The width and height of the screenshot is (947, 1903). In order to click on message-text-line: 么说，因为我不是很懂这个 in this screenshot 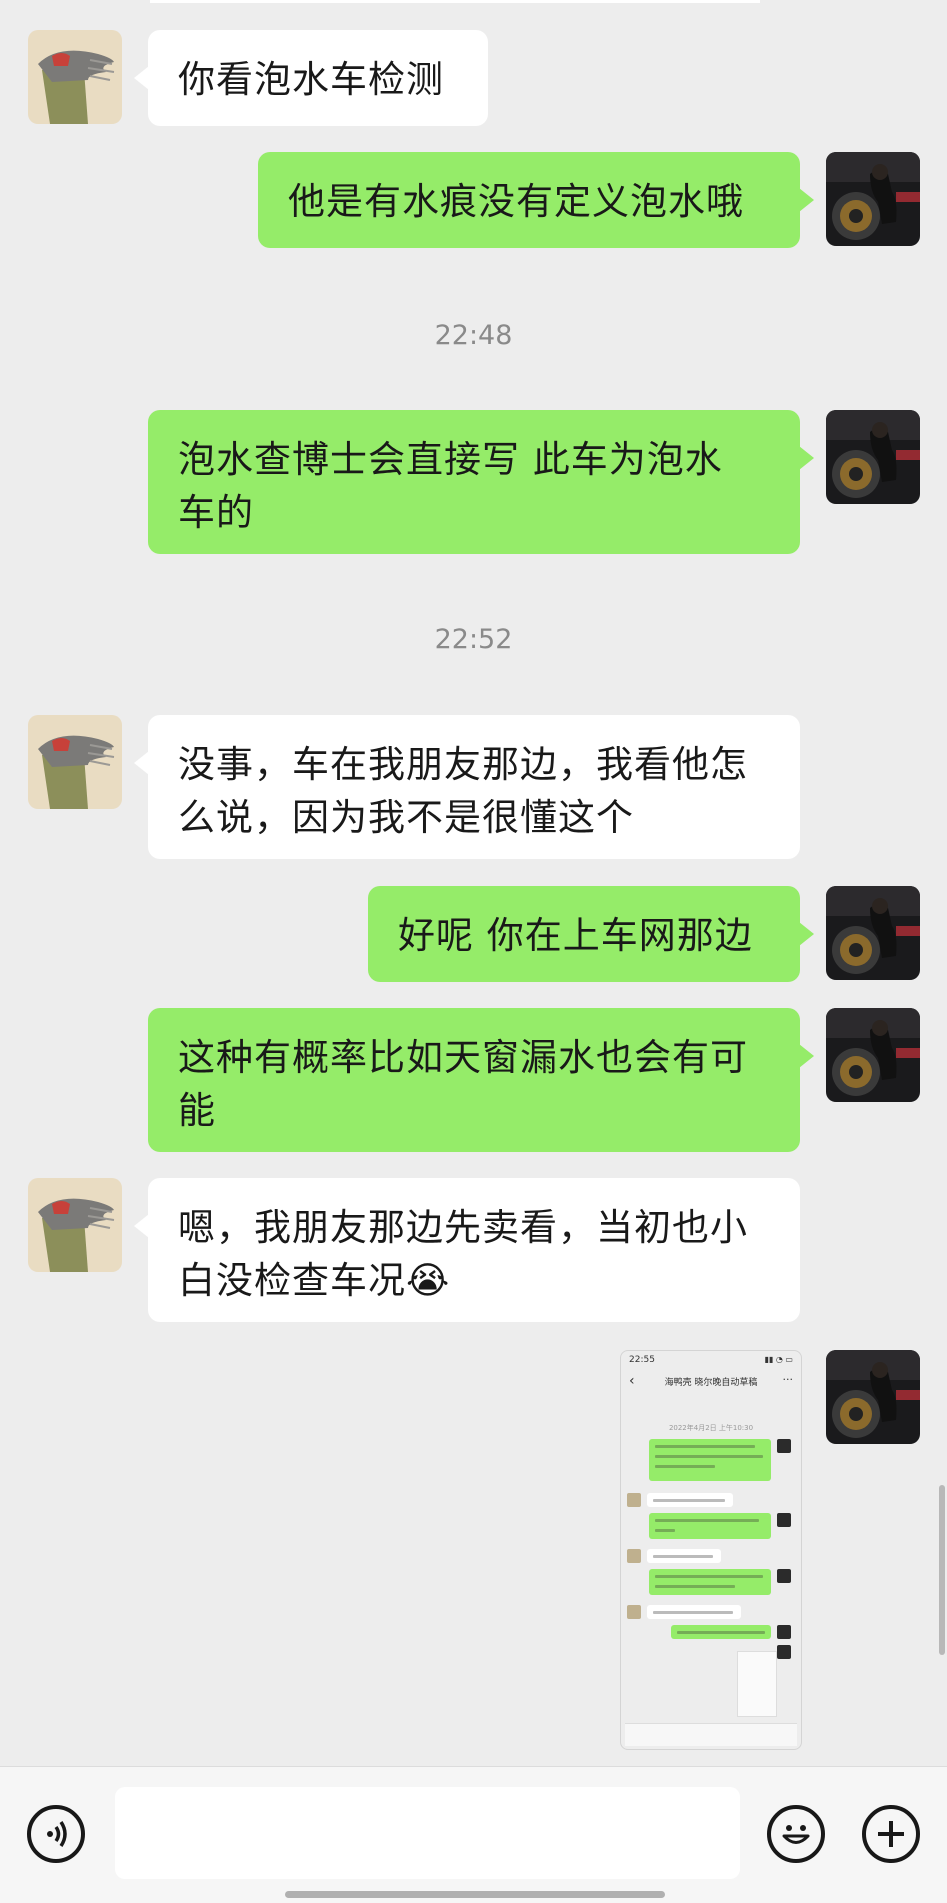, I will do `click(406, 817)`.